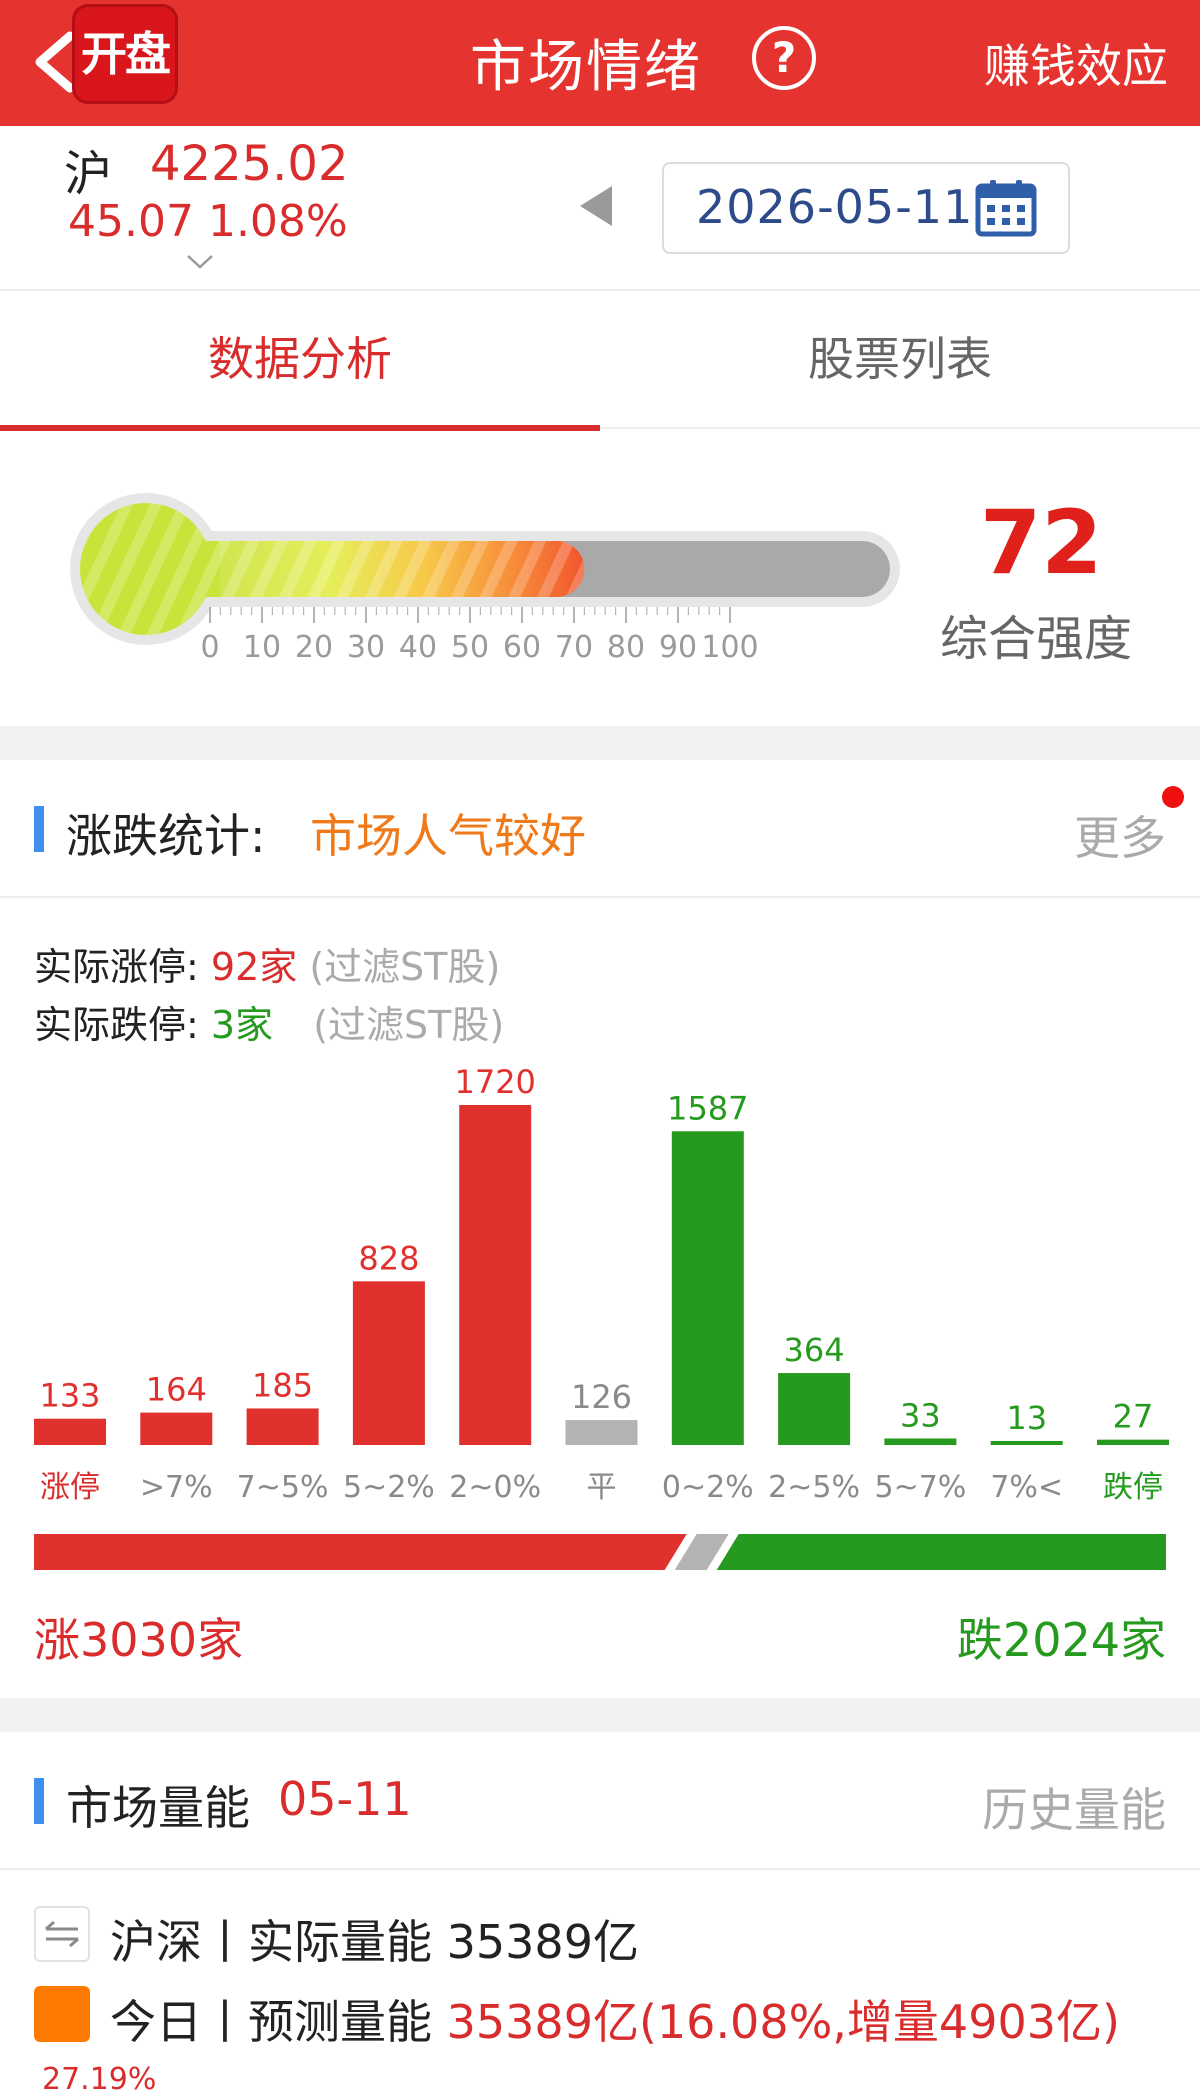  Describe the element at coordinates (783, 2022) in the screenshot. I see `forecast-volume-value: 35389亿(16.08%,增量4903亿)` at that location.